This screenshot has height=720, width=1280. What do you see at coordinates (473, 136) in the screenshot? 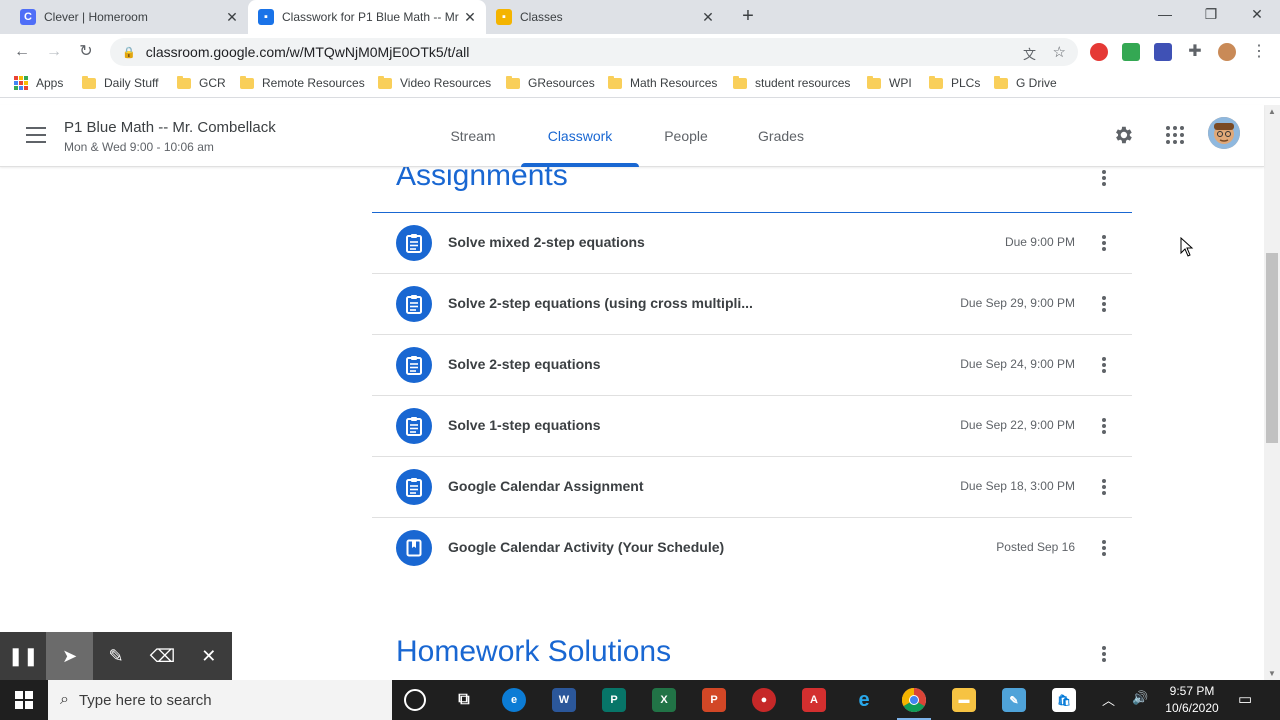
I see `tab-stream: Stream` at bounding box center [473, 136].